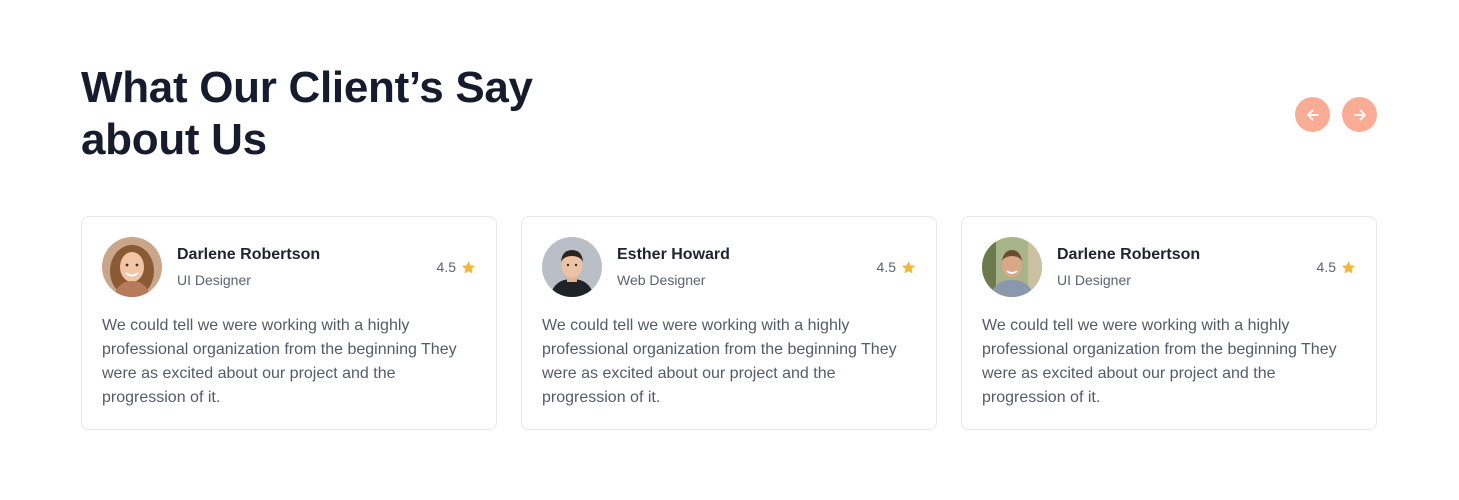  I want to click on carousel-nav, so click(1336, 114).